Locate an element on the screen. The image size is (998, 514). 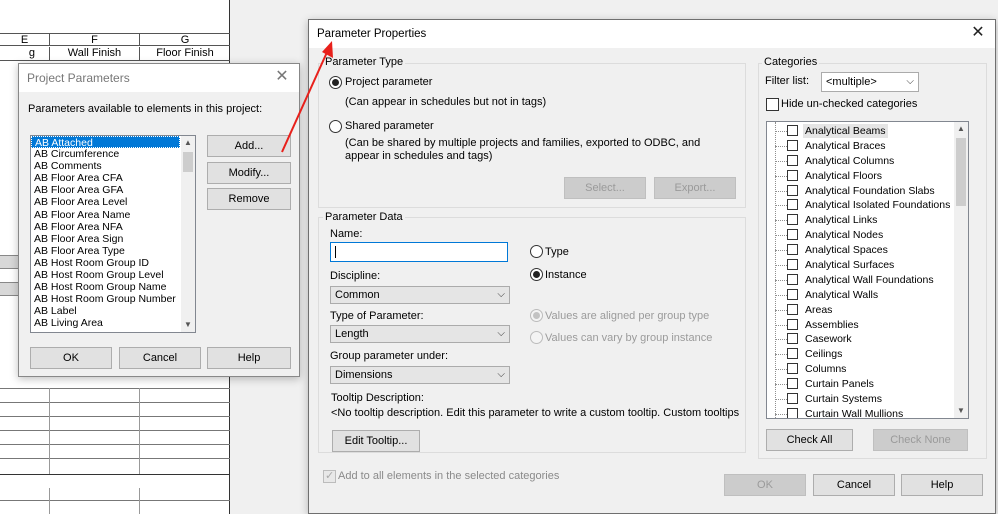
category-item: Analytical Nodes is located at coordinates (860, 235).